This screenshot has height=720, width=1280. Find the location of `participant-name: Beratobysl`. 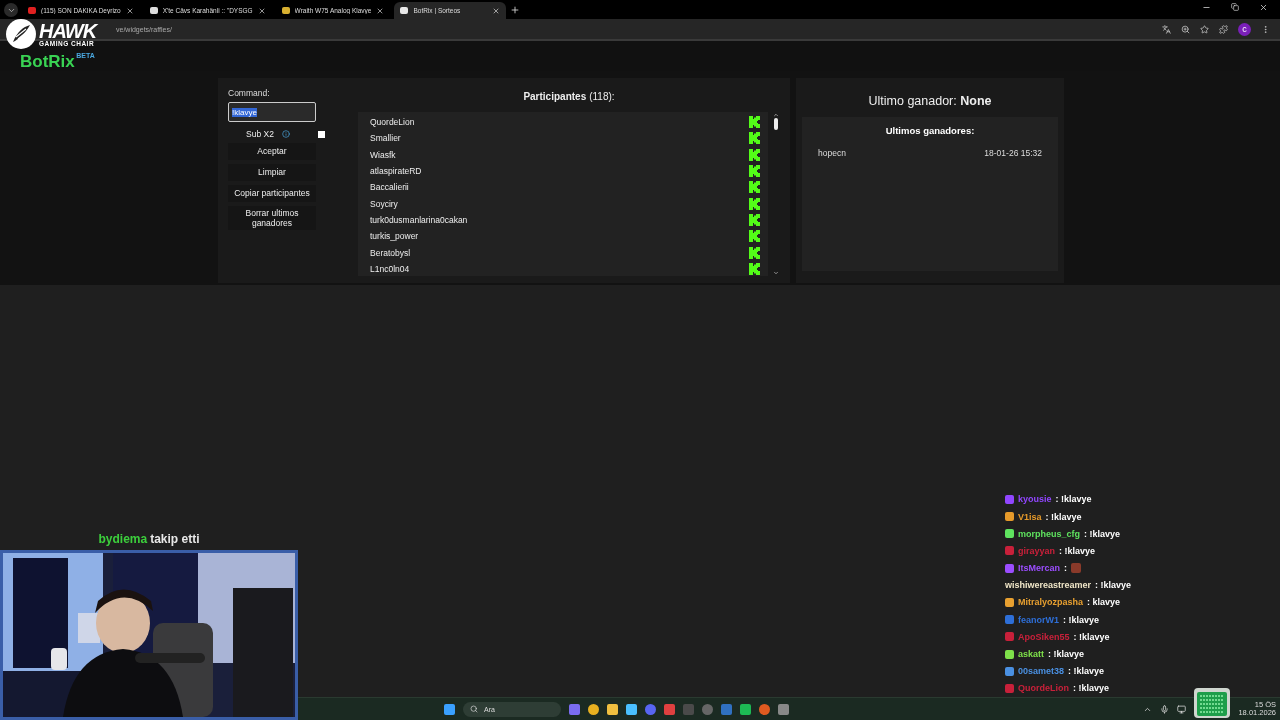

participant-name: Beratobysl is located at coordinates (390, 252).